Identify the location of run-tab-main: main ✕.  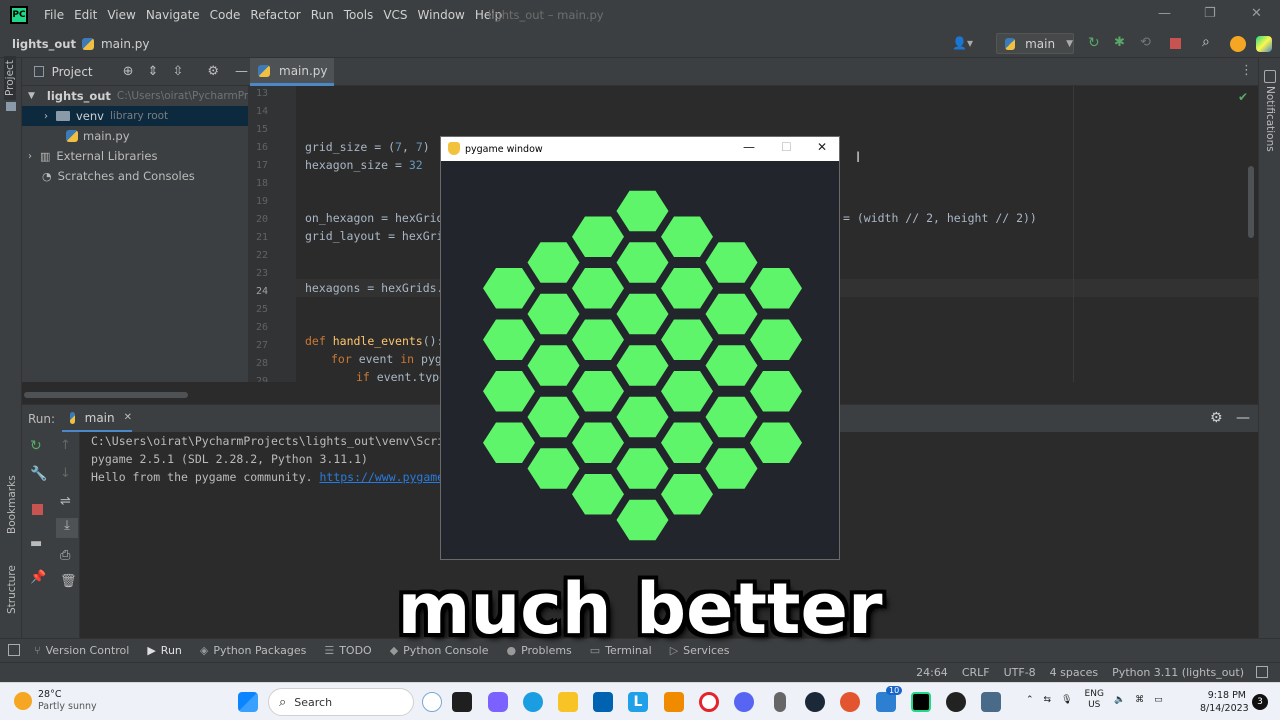
(97, 419).